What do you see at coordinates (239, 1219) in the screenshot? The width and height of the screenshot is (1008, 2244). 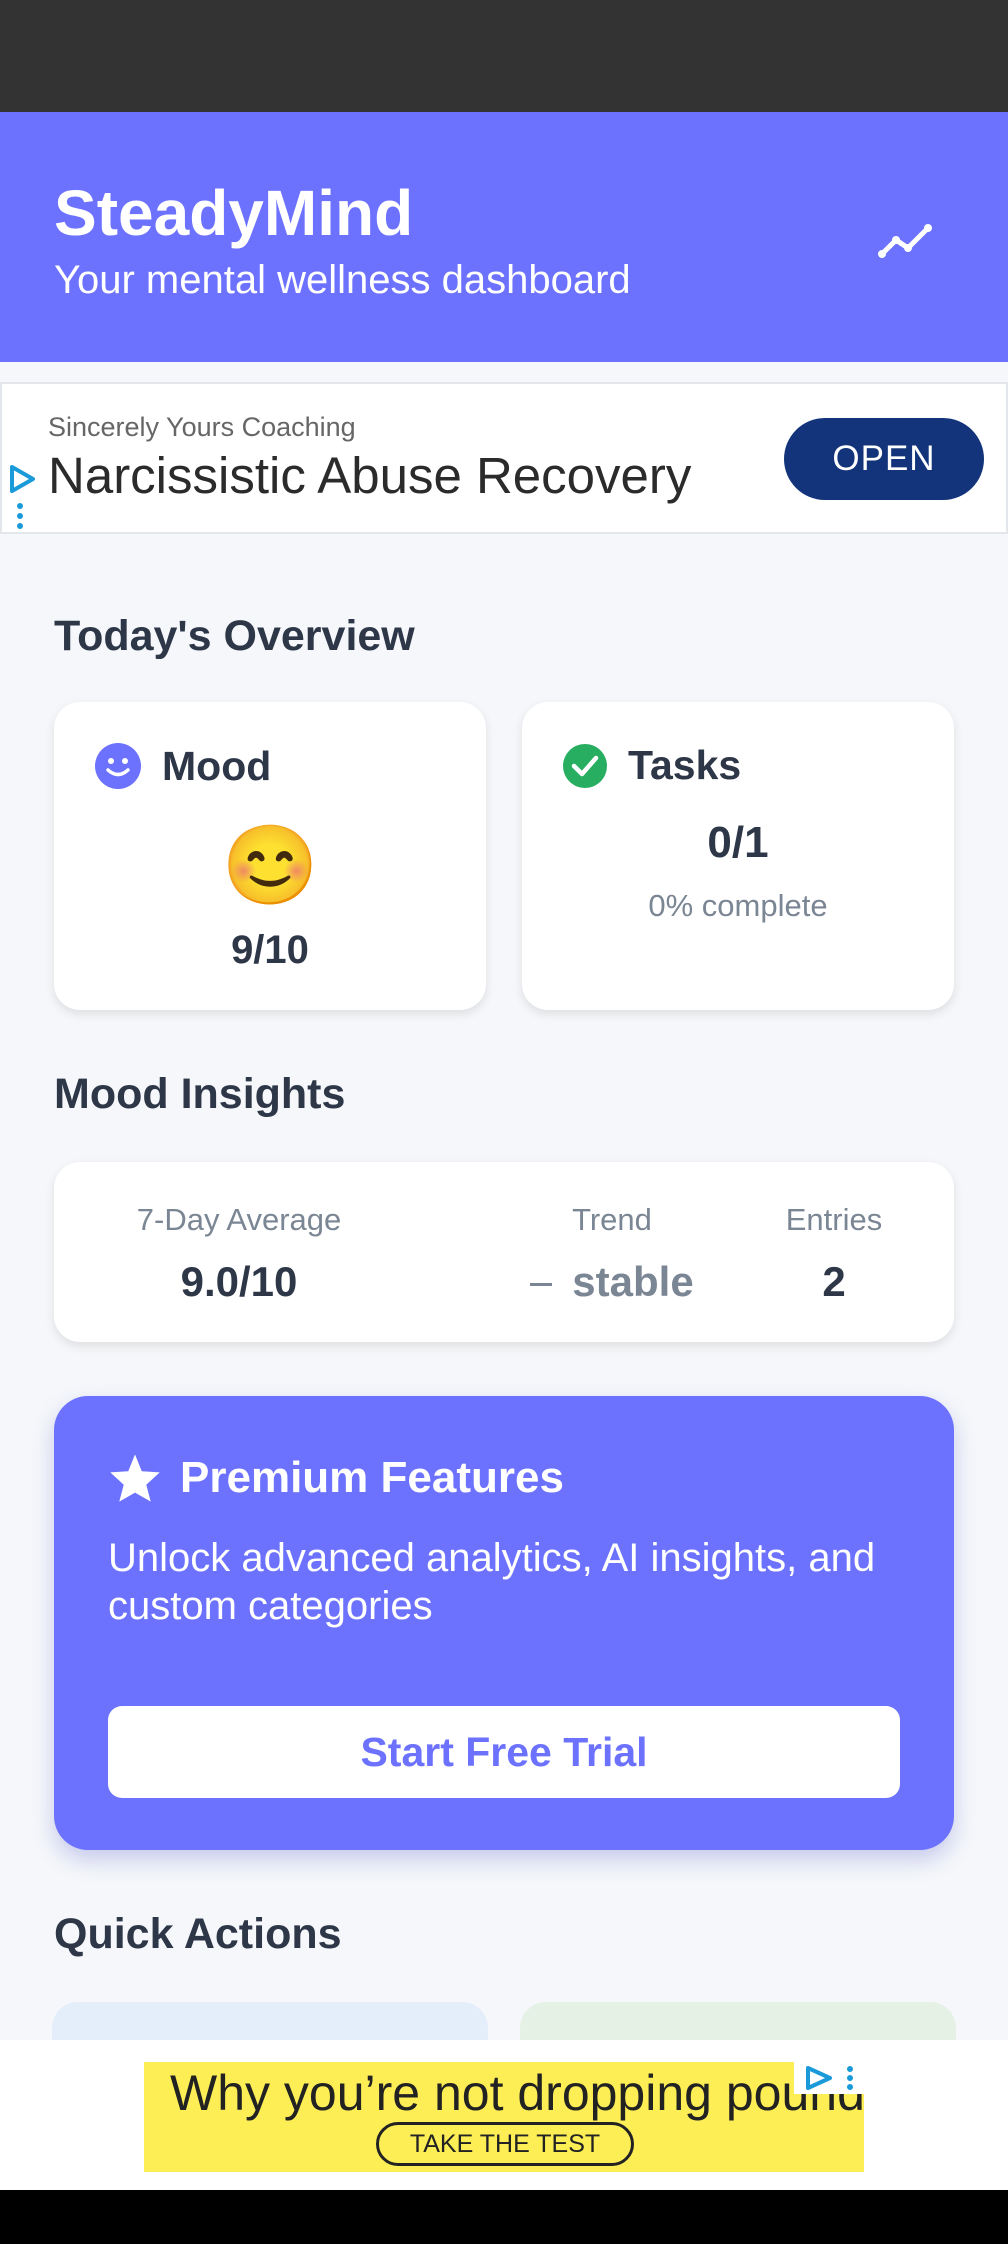 I see `average-label: 7-Day Average` at bounding box center [239, 1219].